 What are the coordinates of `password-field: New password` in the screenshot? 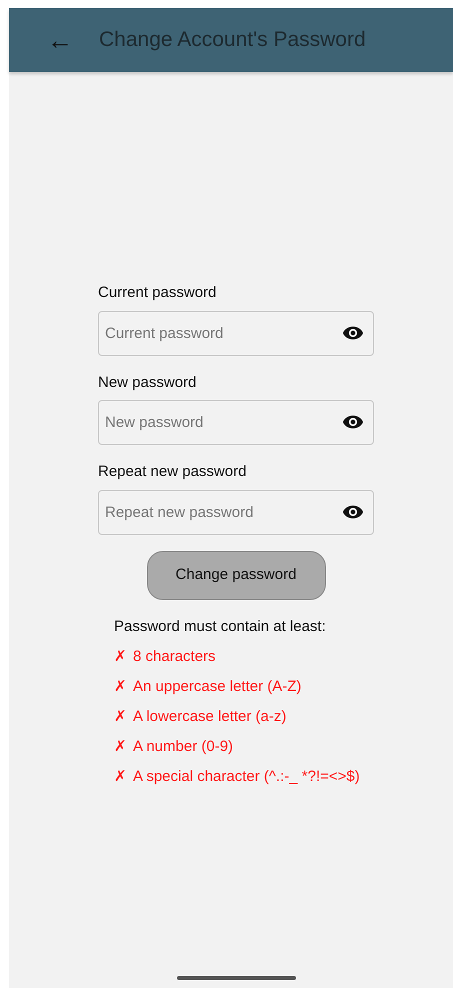 It's located at (236, 422).